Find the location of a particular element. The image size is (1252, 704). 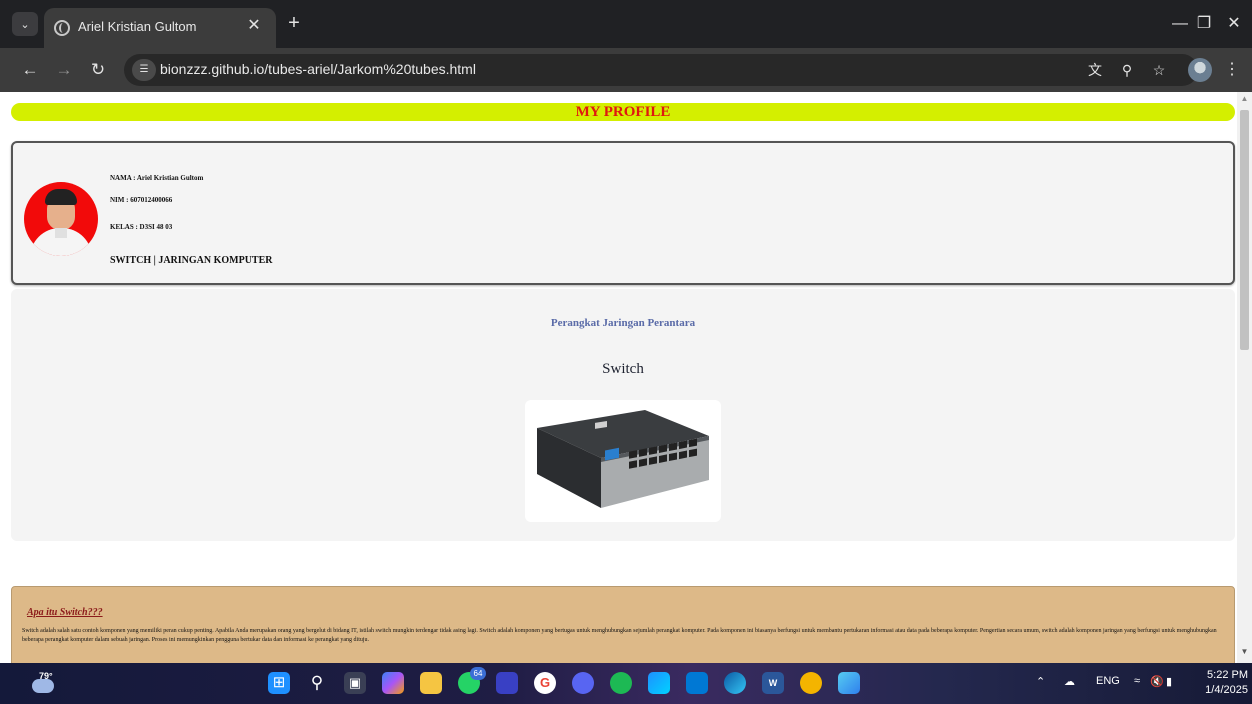

search-icon: ⚲ is located at coordinates (317, 683).